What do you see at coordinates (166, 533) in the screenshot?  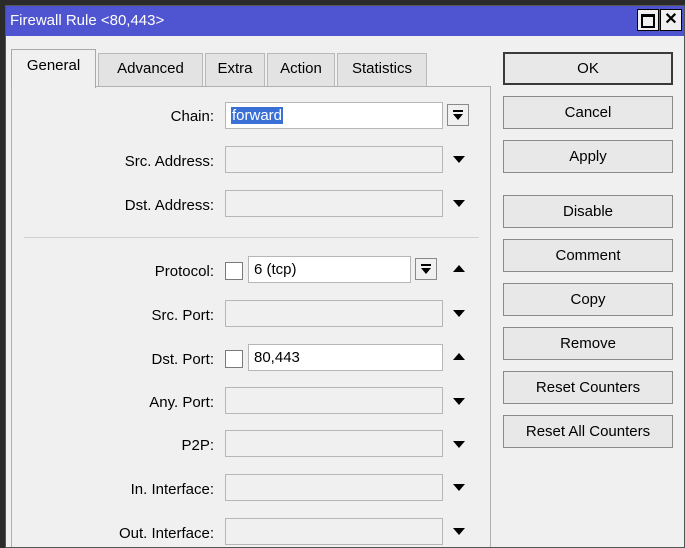 I see `out-interface-label: Out. Interface:` at bounding box center [166, 533].